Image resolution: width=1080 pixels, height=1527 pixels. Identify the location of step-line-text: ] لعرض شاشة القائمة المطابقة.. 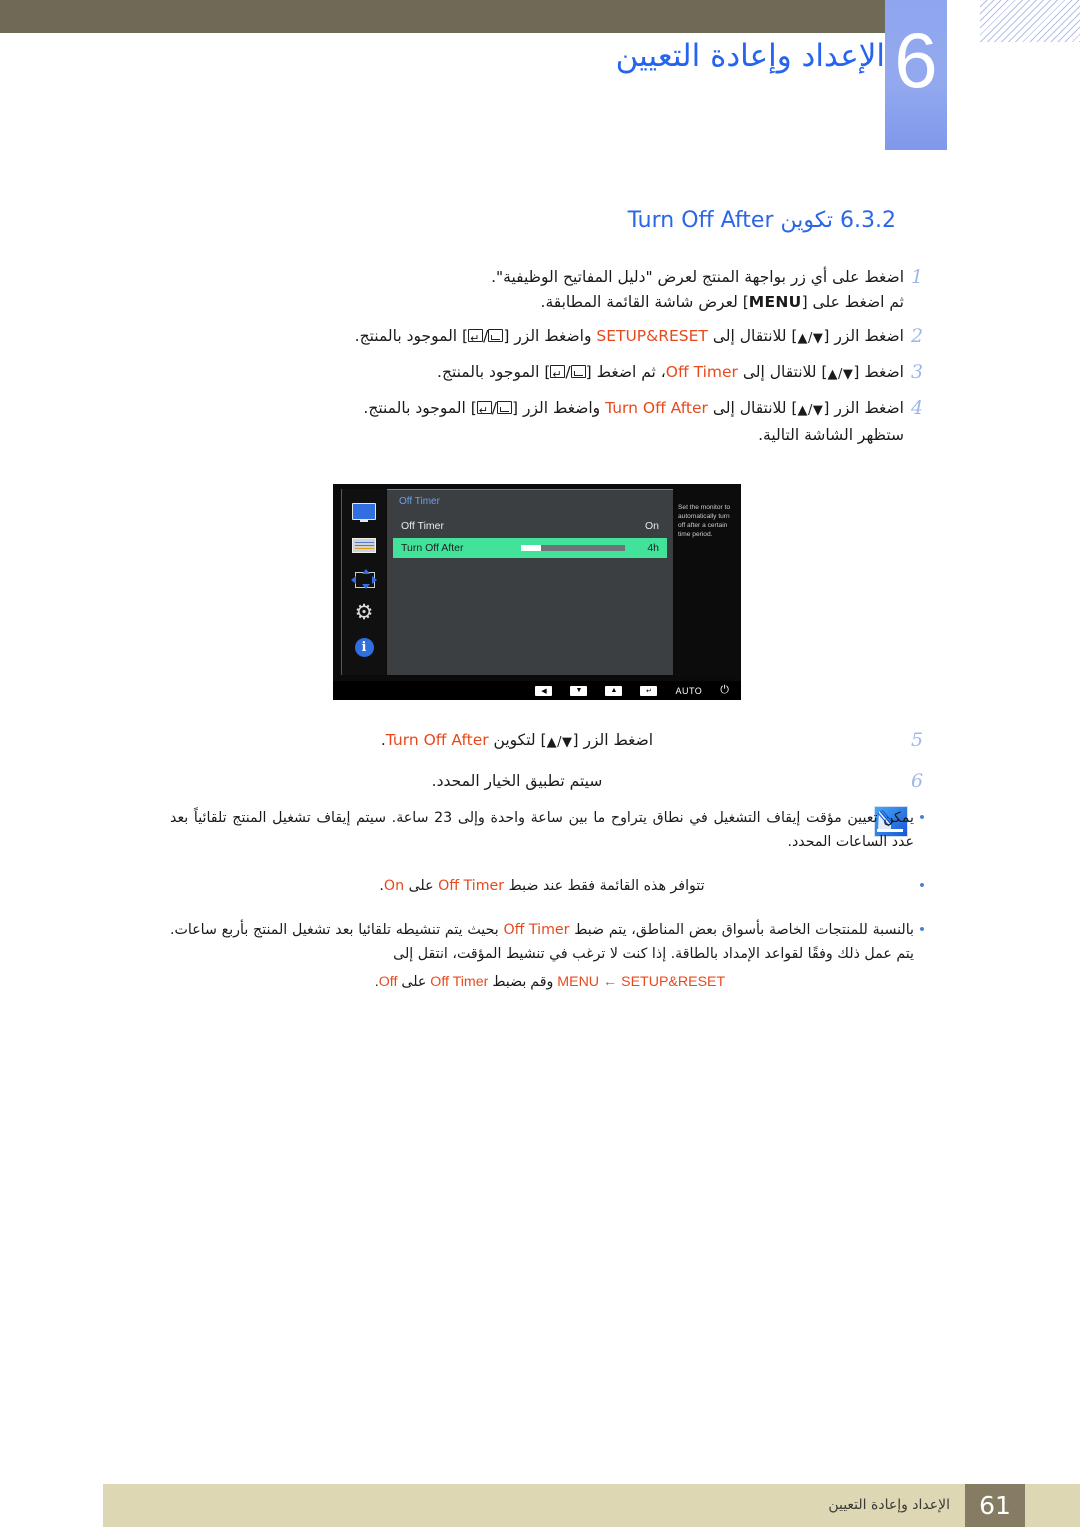
(644, 302).